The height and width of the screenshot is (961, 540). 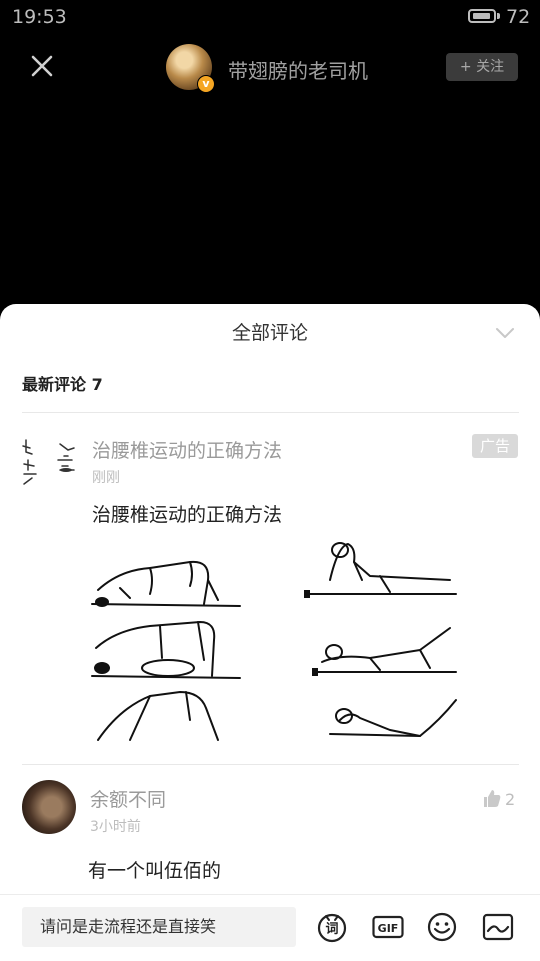 What do you see at coordinates (115, 827) in the screenshot?
I see `comment-time: 3小时前` at bounding box center [115, 827].